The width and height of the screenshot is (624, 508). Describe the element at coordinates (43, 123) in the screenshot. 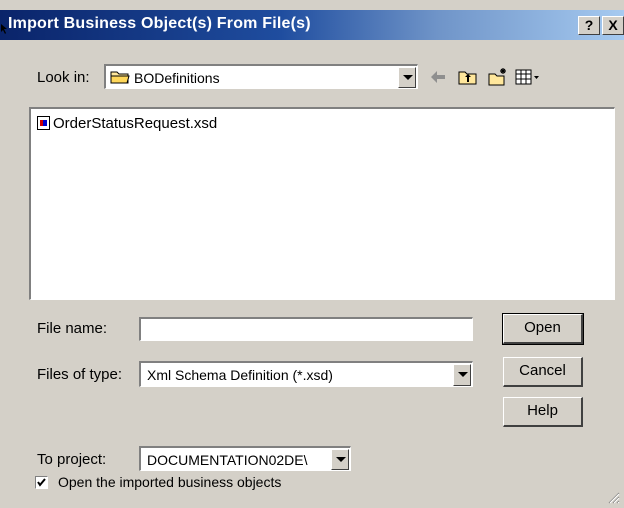

I see `xsd-file-icon` at that location.